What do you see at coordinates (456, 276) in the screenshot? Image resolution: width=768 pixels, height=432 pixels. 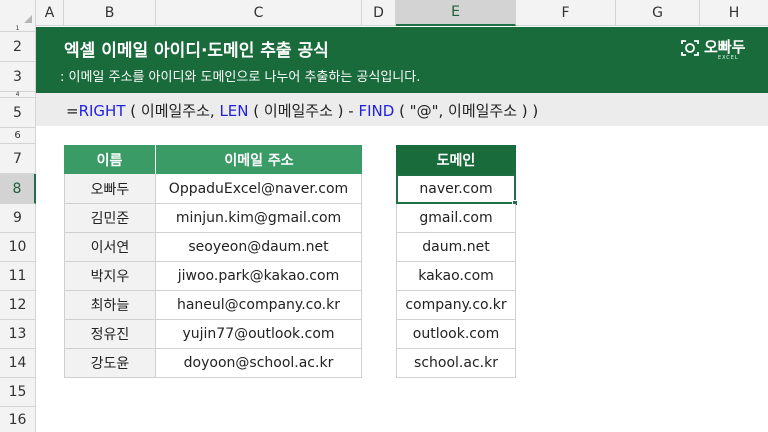 I see `table-cell-domain: kakao.com` at bounding box center [456, 276].